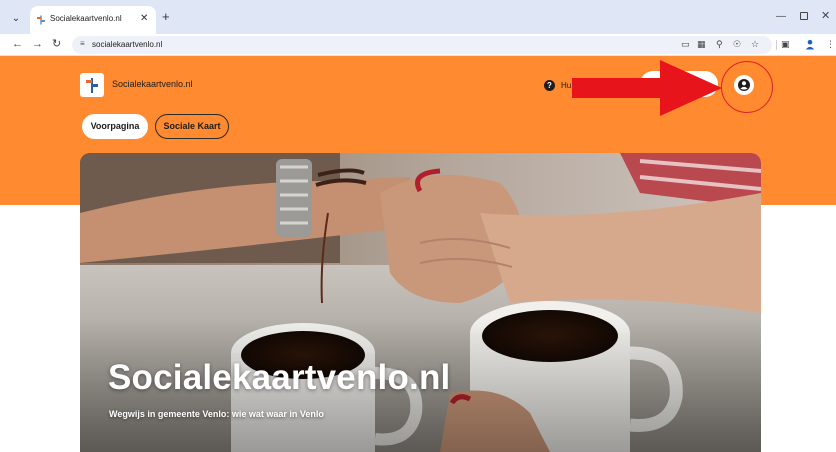  What do you see at coordinates (566, 85) in the screenshot?
I see `help-link-label: Hu` at bounding box center [566, 85].